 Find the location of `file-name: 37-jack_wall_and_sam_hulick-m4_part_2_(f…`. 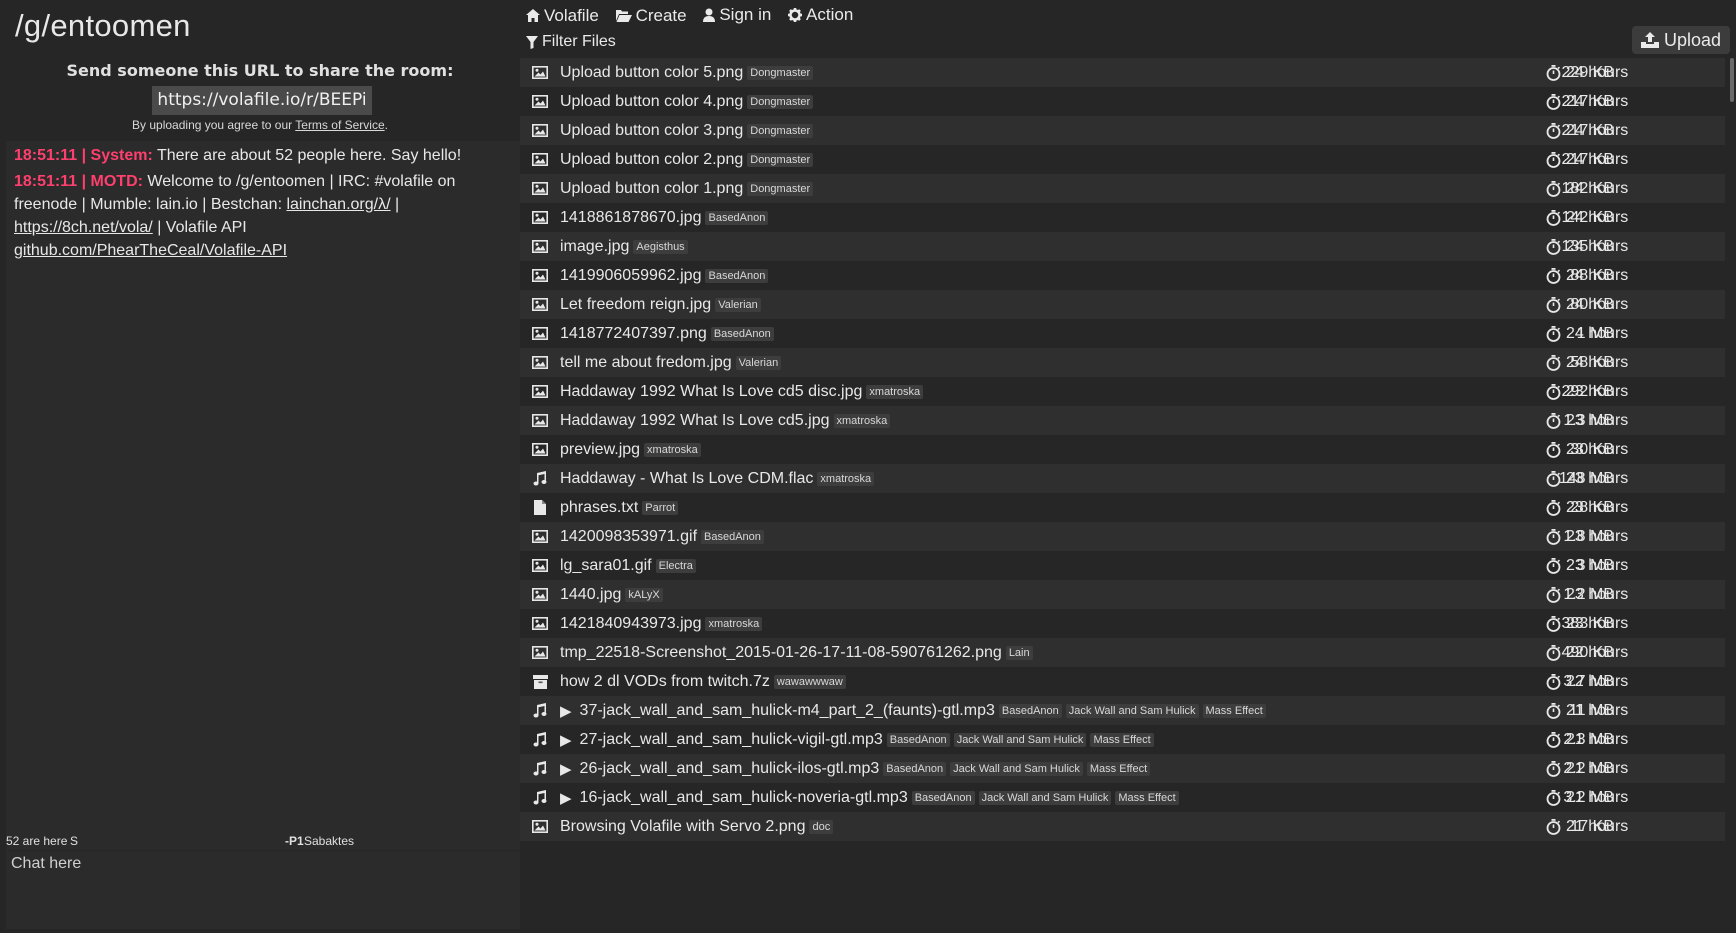

file-name: 37-jack_wall_and_sam_hulick-m4_part_2_(f… is located at coordinates (787, 711).